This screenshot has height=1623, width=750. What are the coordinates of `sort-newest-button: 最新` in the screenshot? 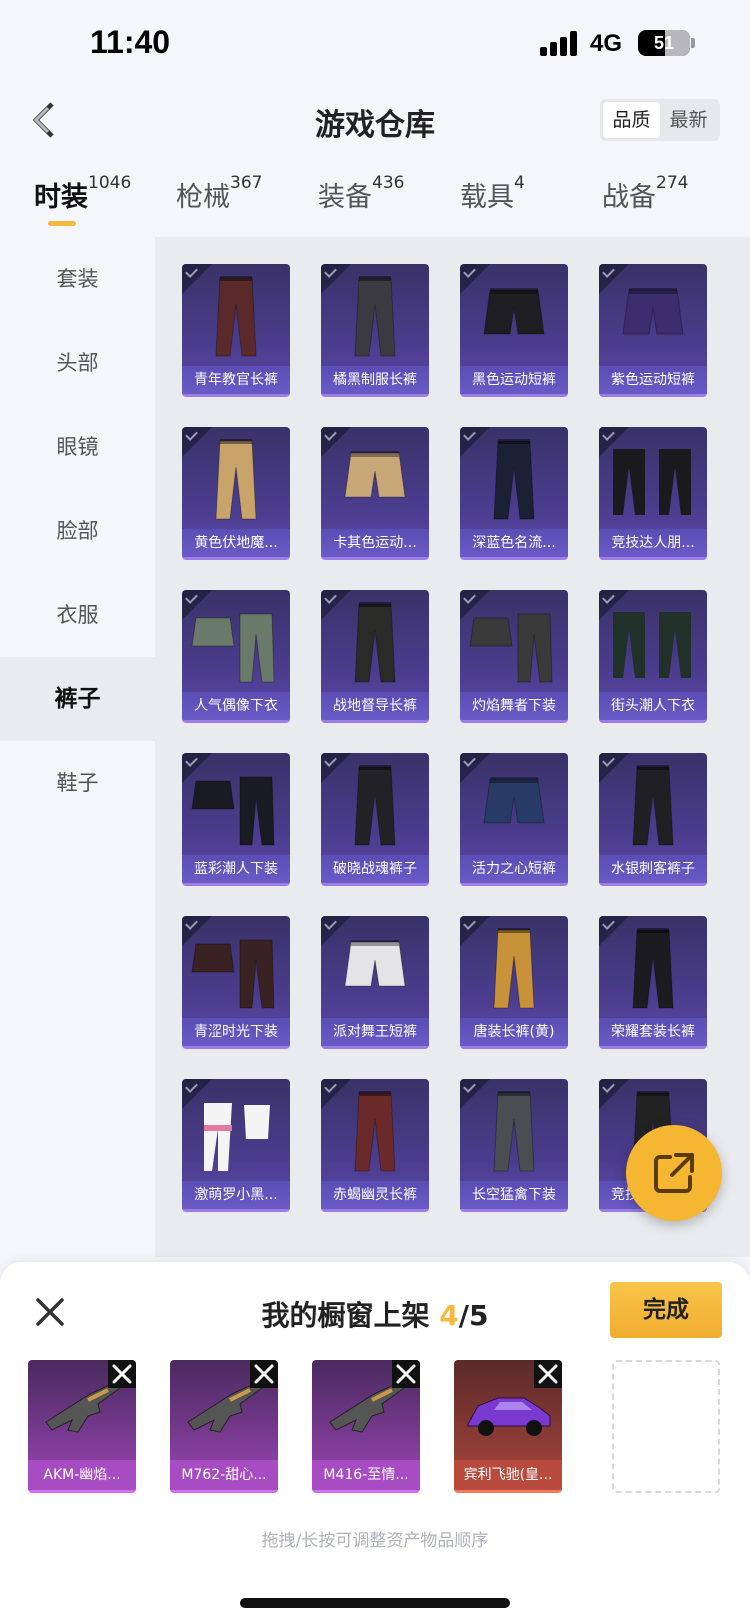 It's located at (688, 120).